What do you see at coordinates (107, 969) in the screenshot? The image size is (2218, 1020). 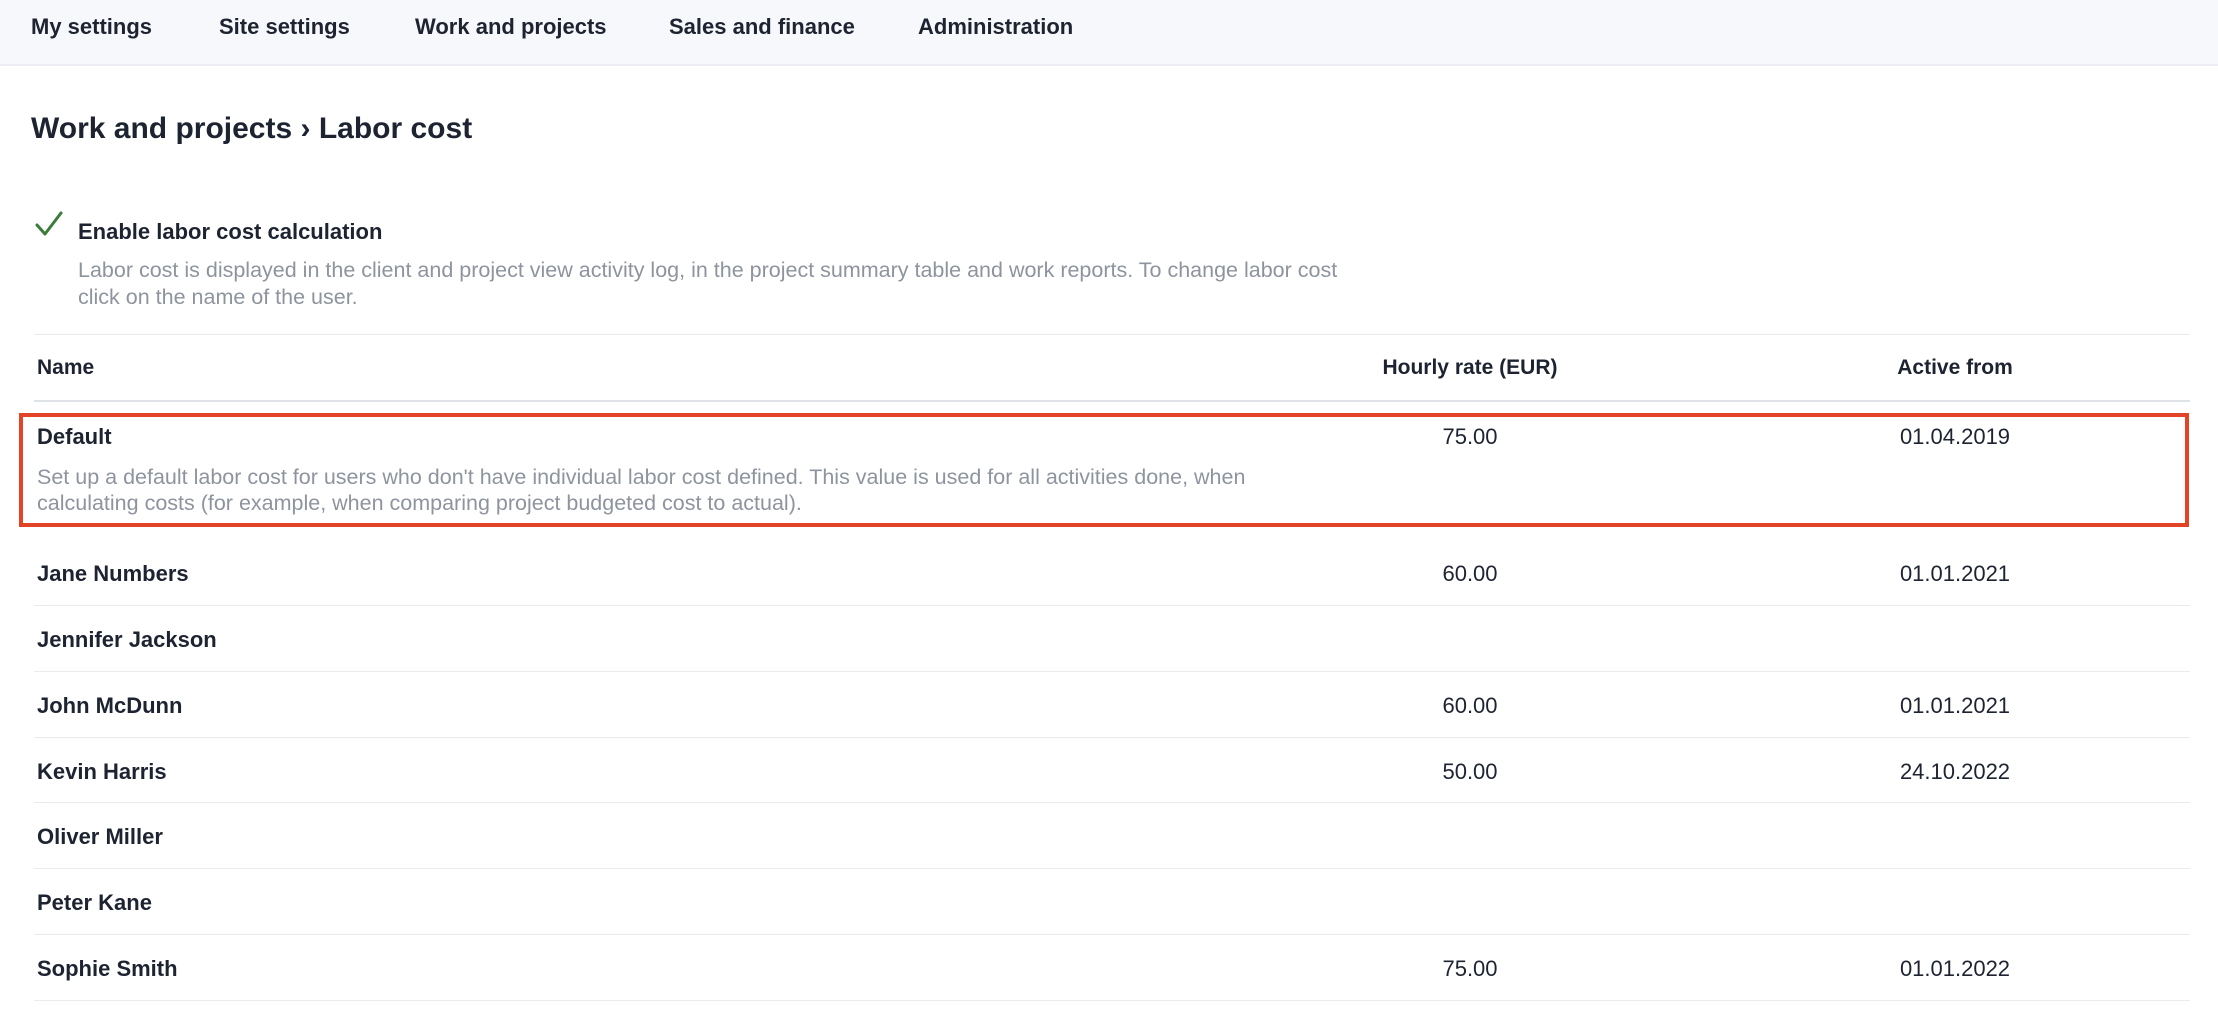 I see `row-name: Sophie Smith` at bounding box center [107, 969].